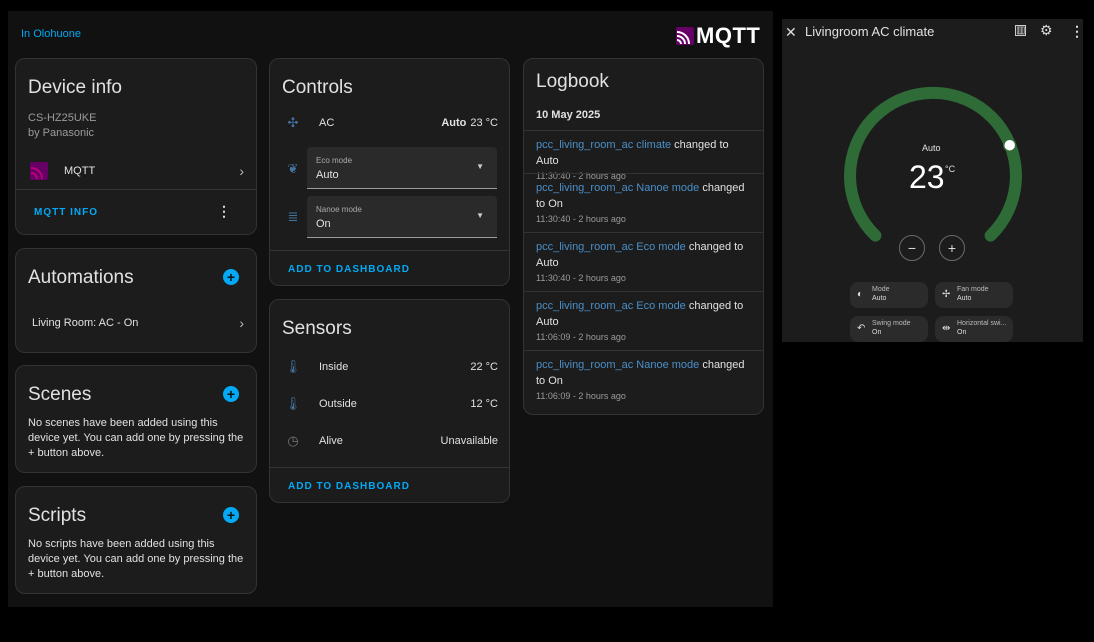 This screenshot has width=1094, height=642. Describe the element at coordinates (317, 328) in the screenshot. I see `sensors-title: Sensors` at that location.